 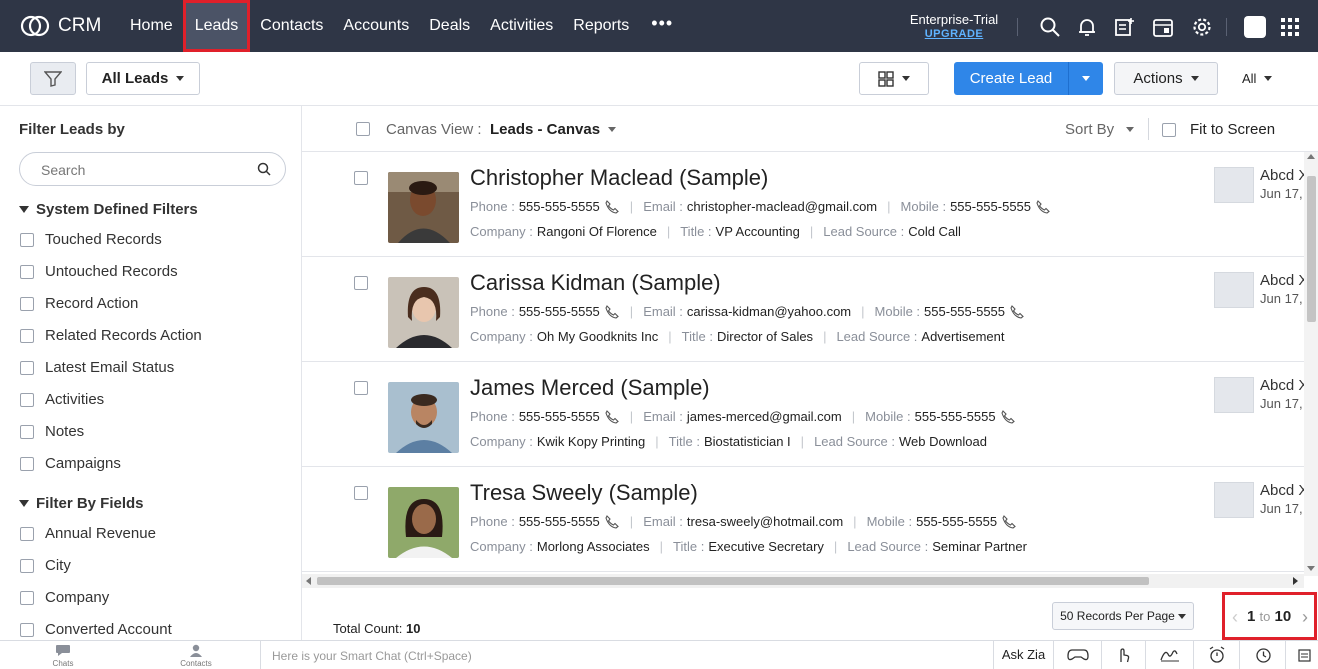 I want to click on ask-zia-button: Ask Zia, so click(x=1023, y=655).